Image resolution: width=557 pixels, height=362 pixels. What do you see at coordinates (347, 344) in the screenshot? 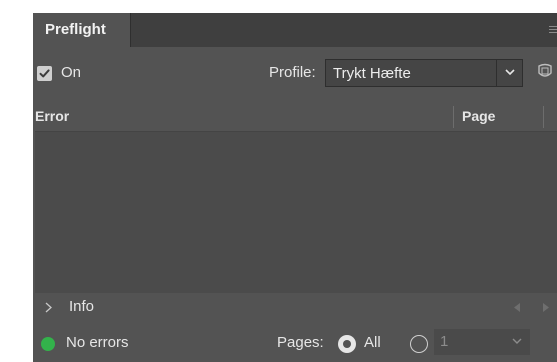
I see `pages-all-radio` at bounding box center [347, 344].